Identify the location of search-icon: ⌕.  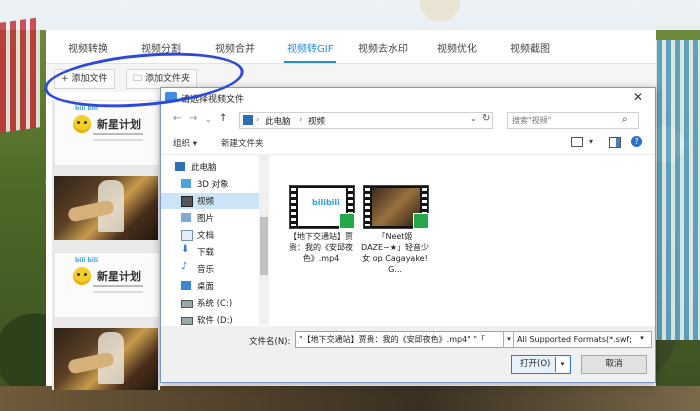
(625, 119).